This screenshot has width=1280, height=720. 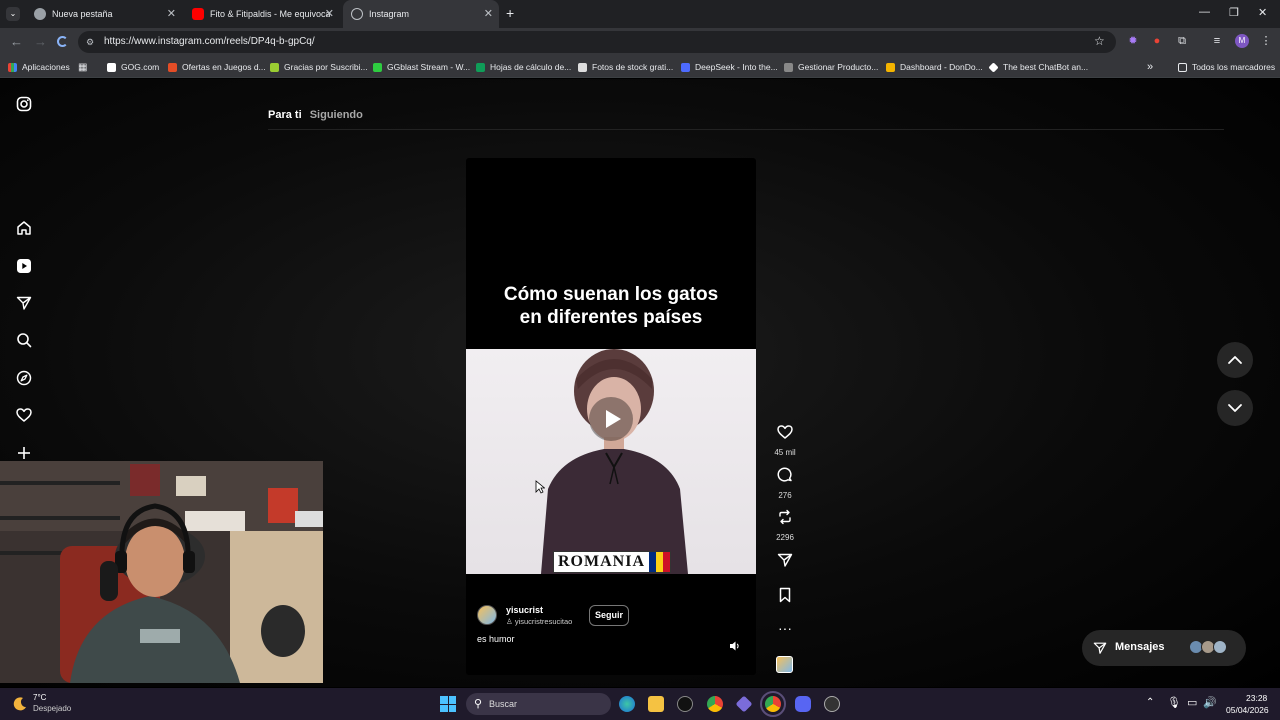 I want to click on reel-video-frame: ROMANIA, so click(x=611, y=461).